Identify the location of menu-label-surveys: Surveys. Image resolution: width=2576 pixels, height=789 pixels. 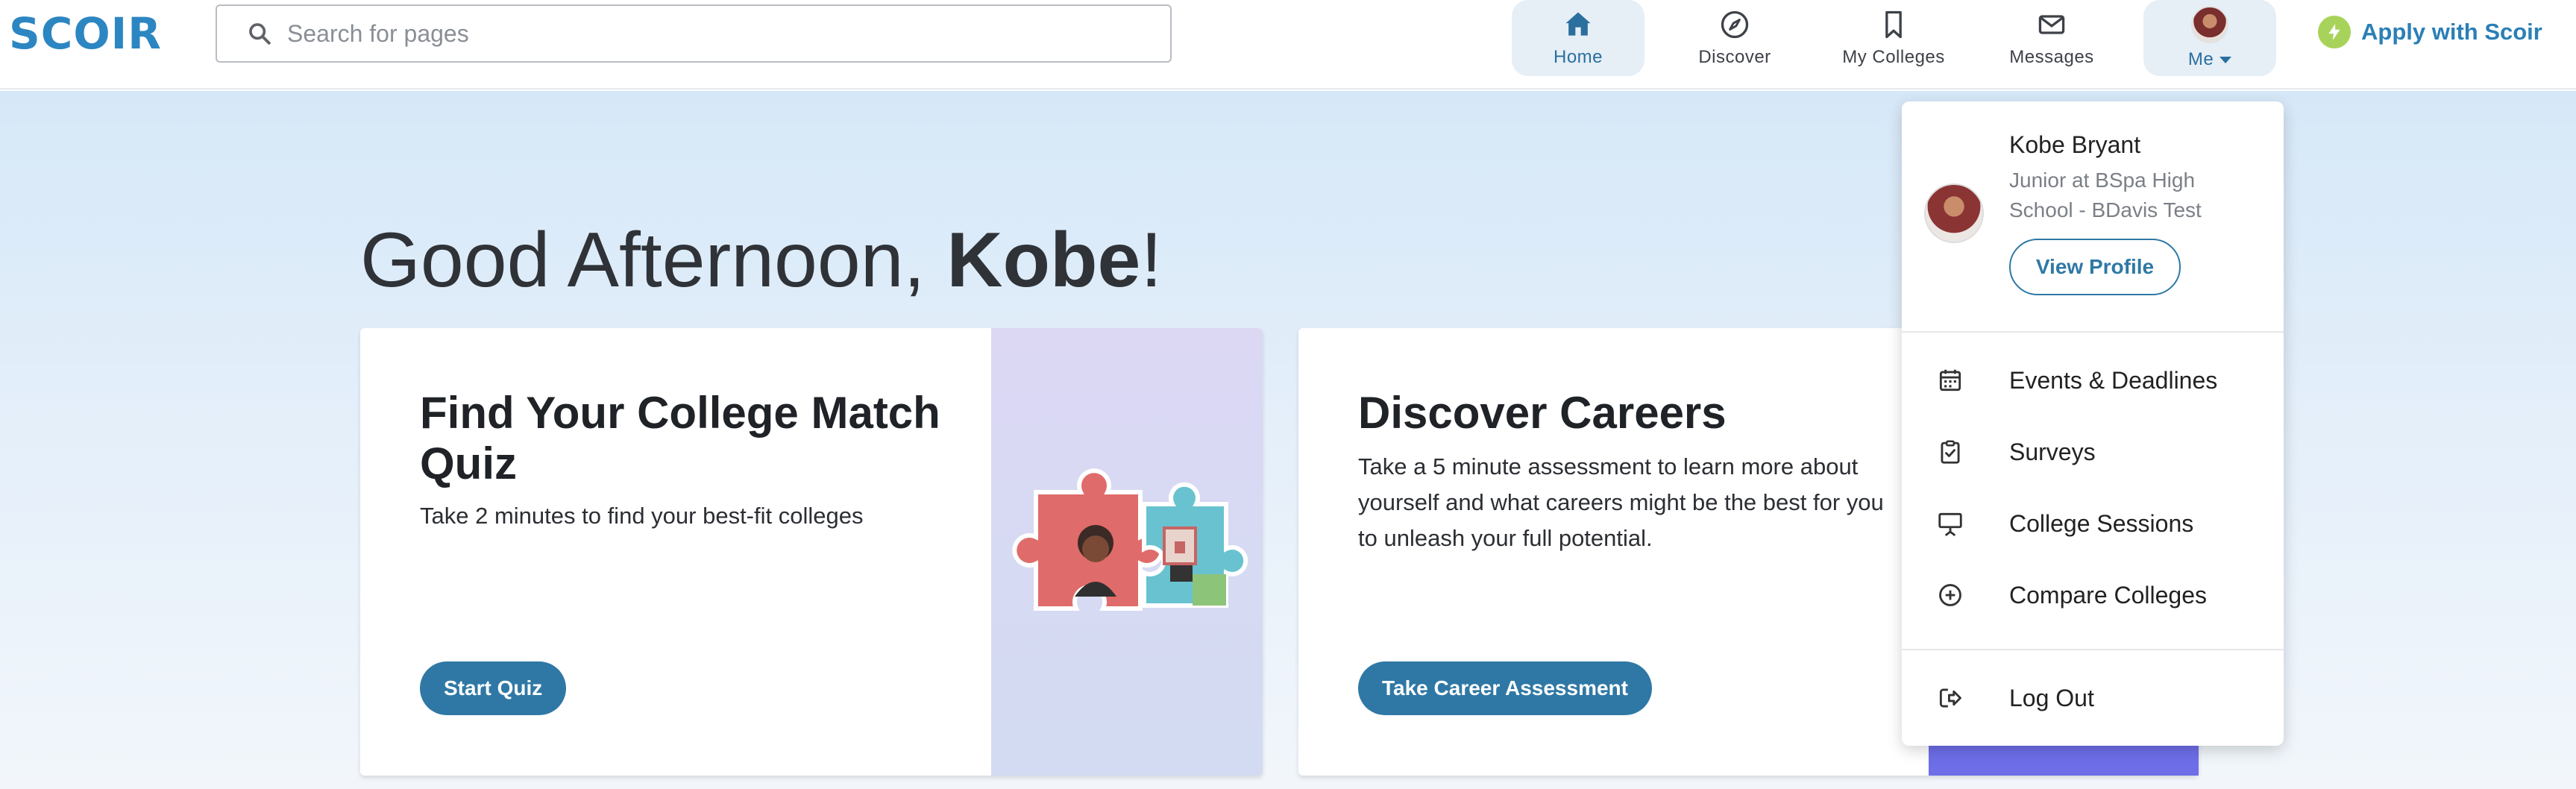
(2053, 452).